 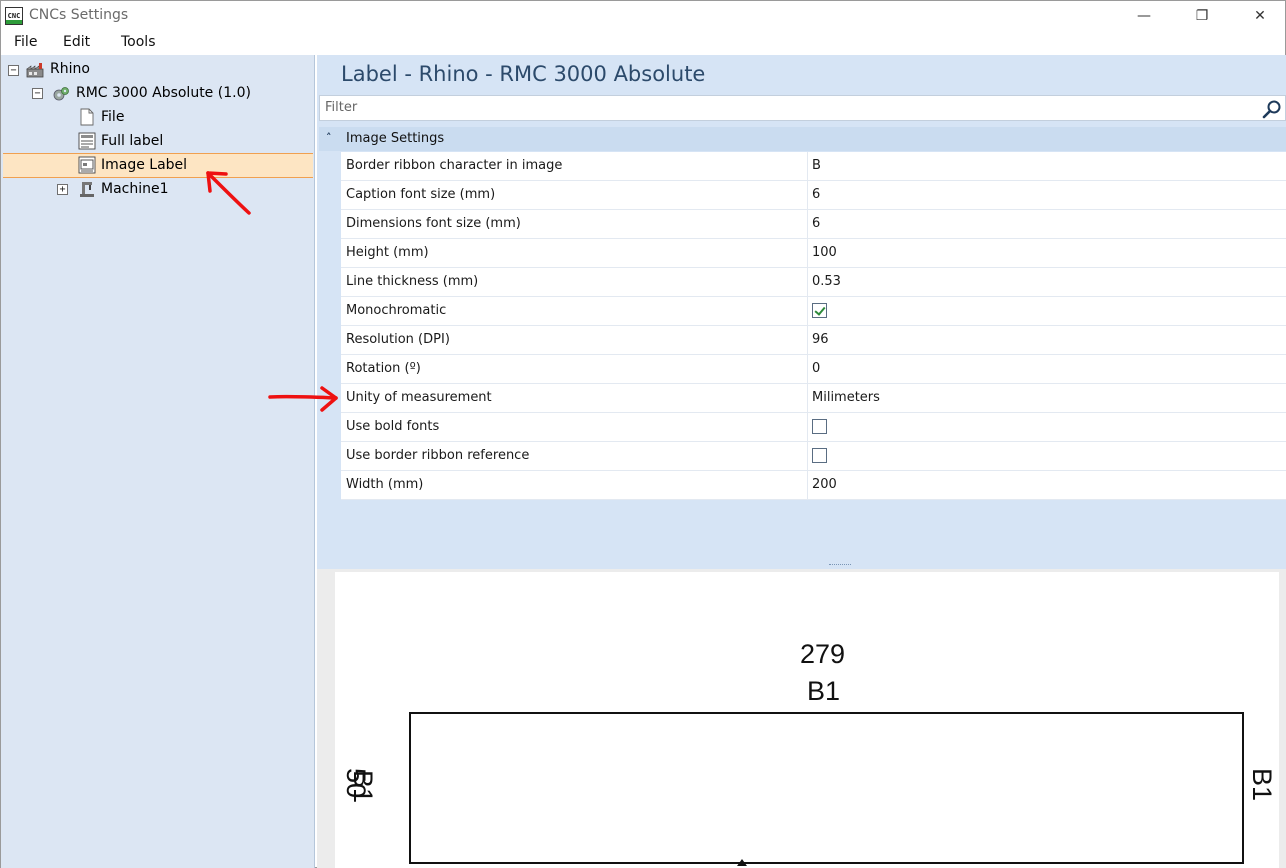 I want to click on menu-file: File, so click(x=25, y=42).